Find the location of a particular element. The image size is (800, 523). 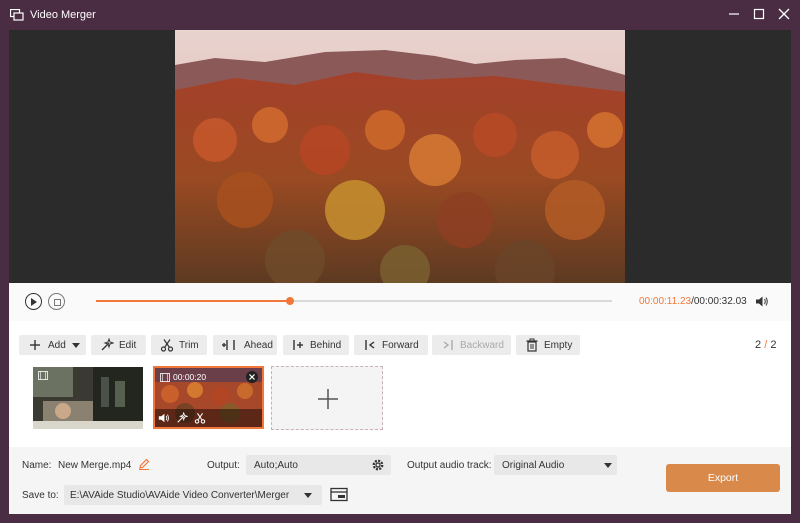

stop-icon is located at coordinates (56, 301).